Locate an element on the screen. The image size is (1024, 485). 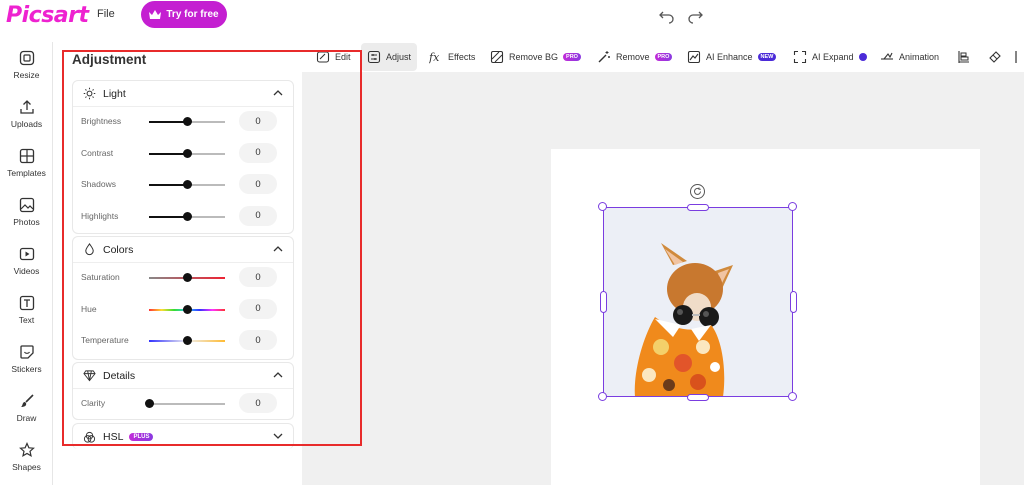
temperature-slider is located at coordinates (187, 340).